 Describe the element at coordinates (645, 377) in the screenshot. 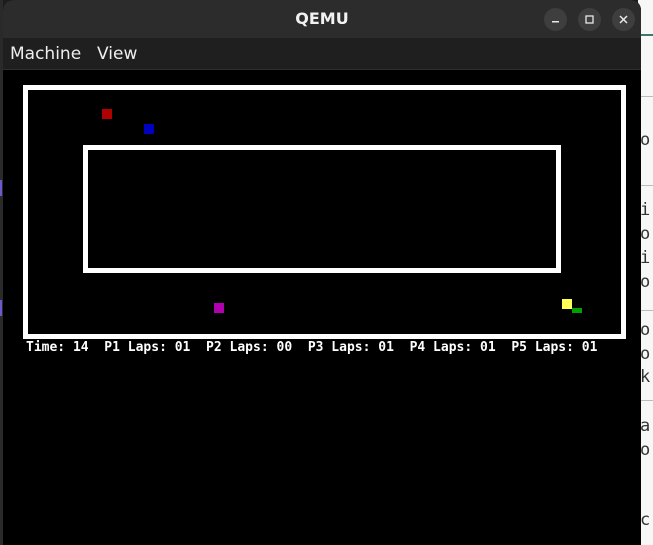

I see `background-text-line: k` at that location.